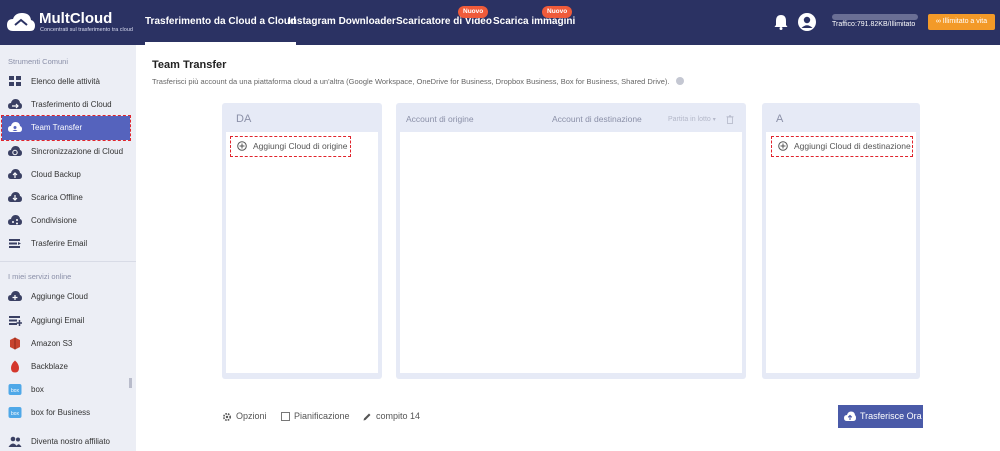  What do you see at coordinates (58, 320) in the screenshot?
I see `sidebar-item-label: Aggiungi Email` at bounding box center [58, 320].